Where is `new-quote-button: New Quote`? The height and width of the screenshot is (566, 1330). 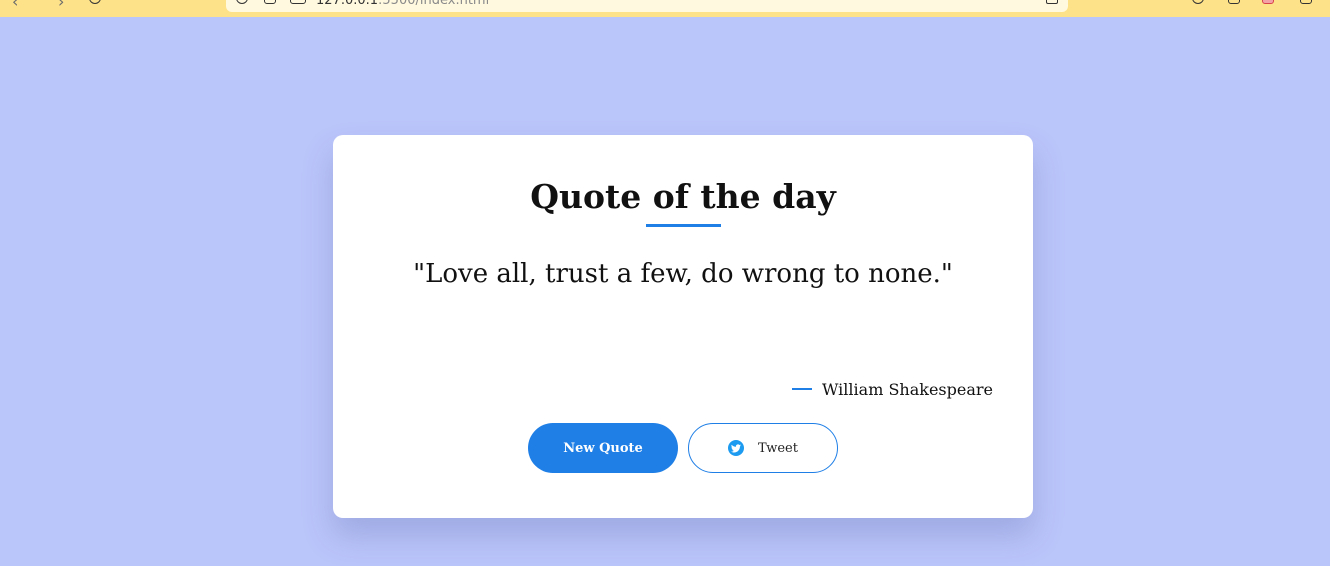
new-quote-button: New Quote is located at coordinates (603, 448).